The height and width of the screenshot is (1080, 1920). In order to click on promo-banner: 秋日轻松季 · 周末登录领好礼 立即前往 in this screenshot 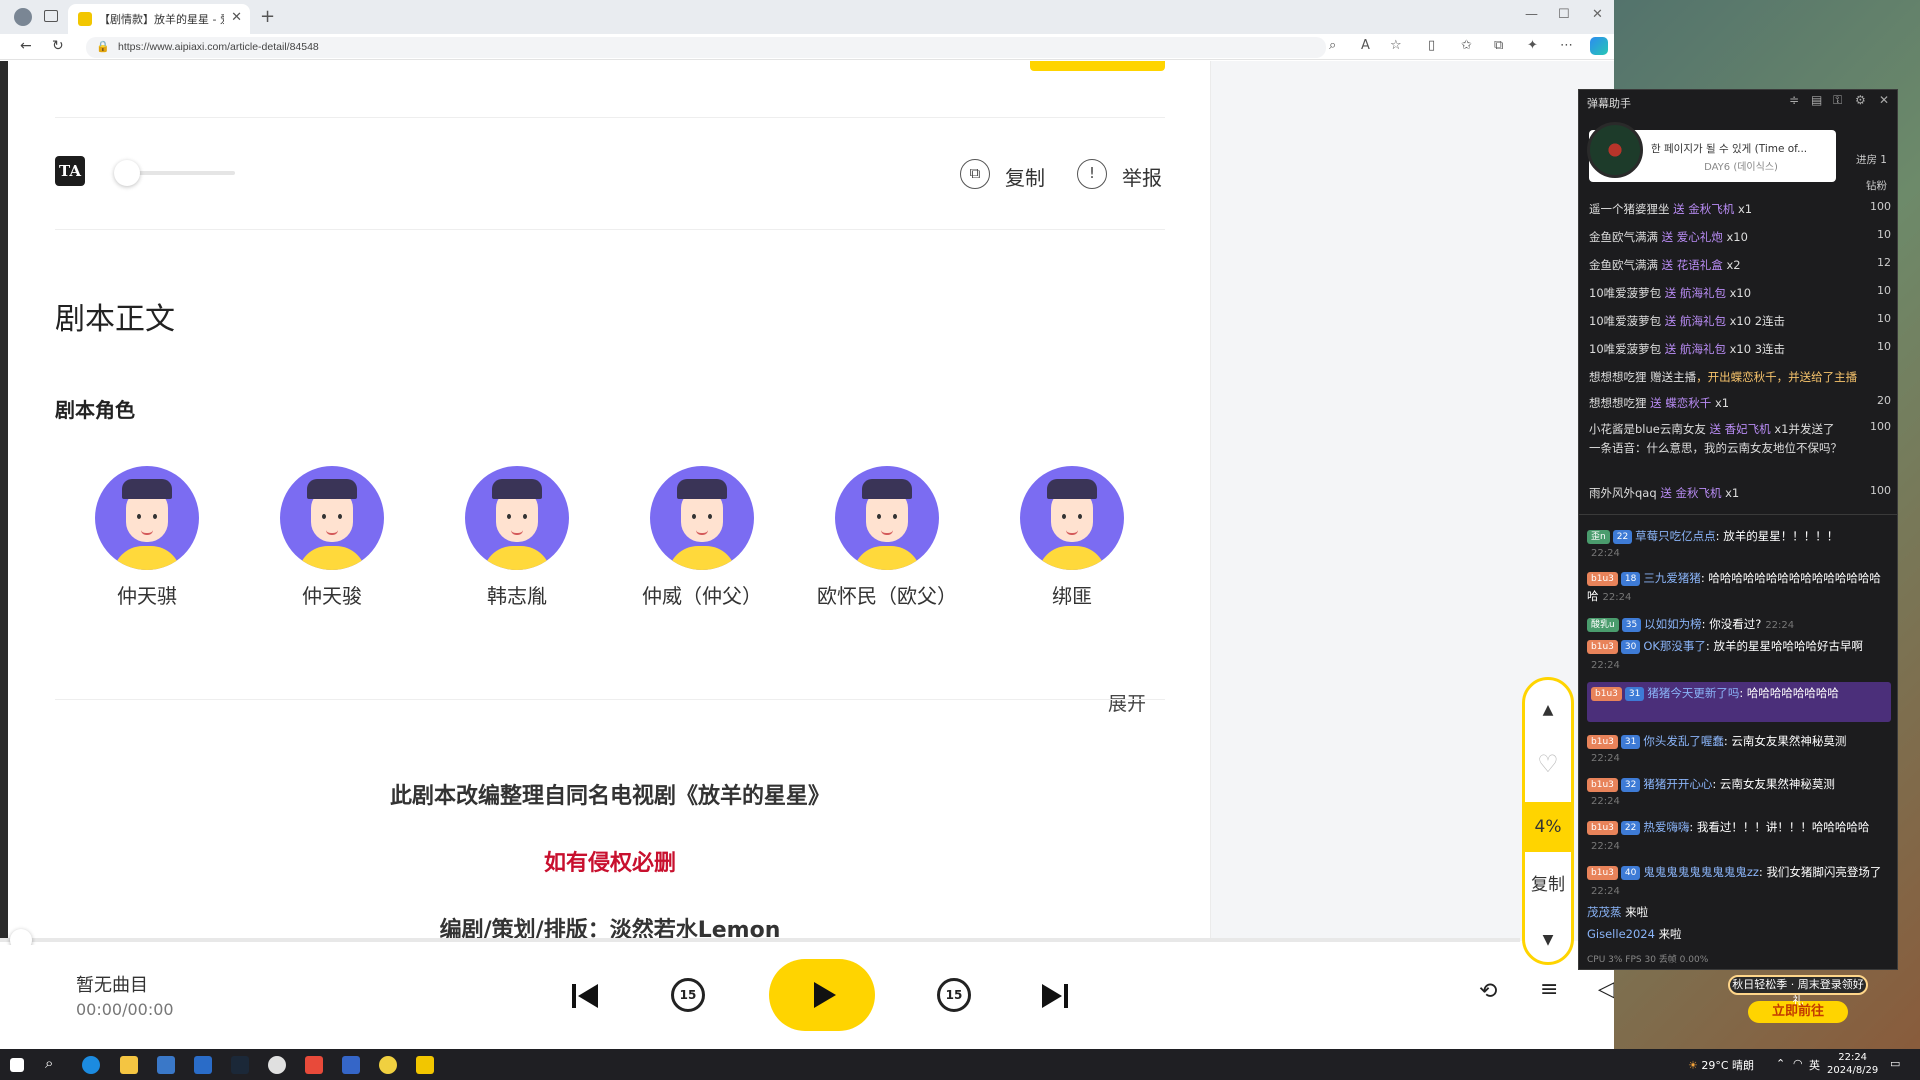, I will do `click(1798, 1005)`.